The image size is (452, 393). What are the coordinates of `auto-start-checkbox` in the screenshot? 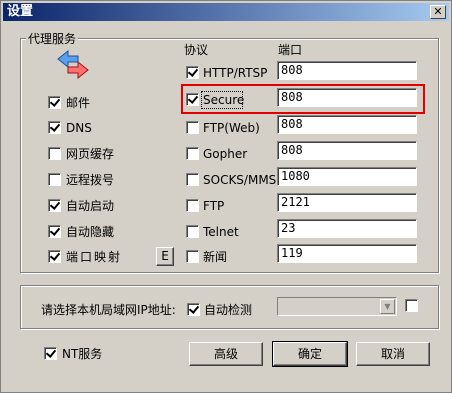 It's located at (54, 205).